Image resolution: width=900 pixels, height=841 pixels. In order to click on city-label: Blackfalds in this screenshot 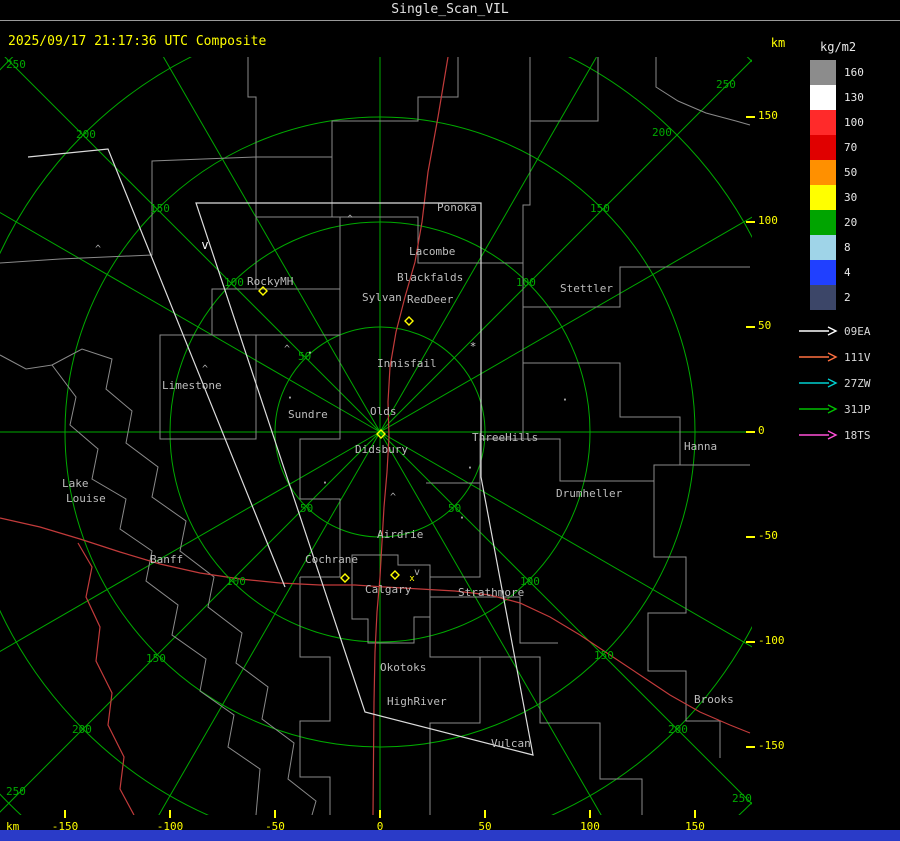, I will do `click(430, 277)`.